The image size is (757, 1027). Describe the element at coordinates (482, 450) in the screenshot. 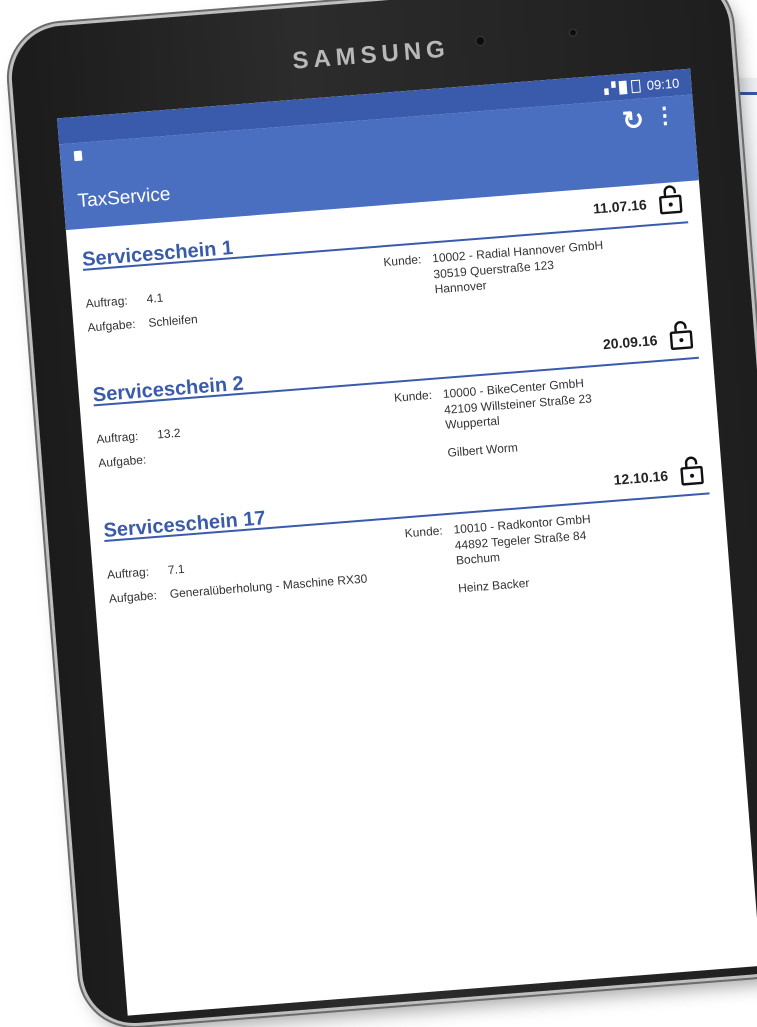

I see `customer-contact: Gilbert Worm` at that location.